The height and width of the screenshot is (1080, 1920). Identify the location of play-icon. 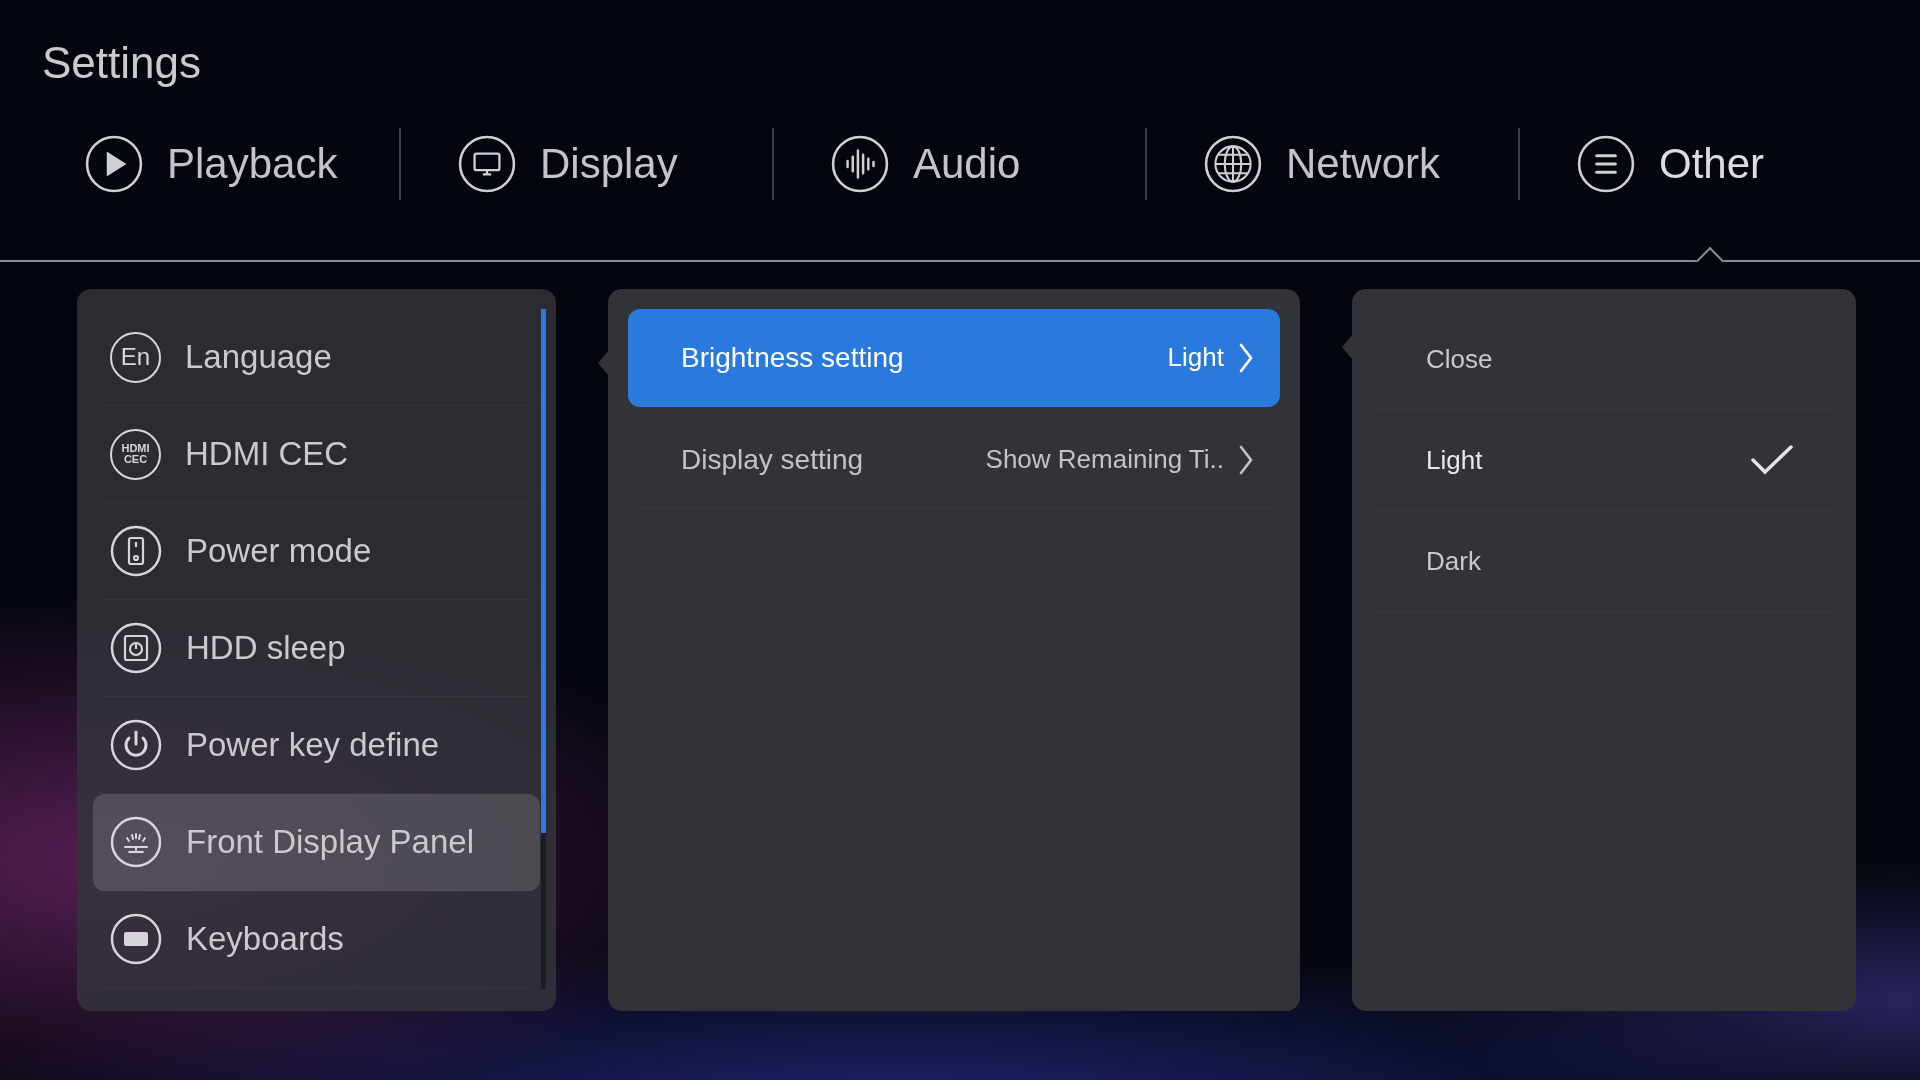
(114, 164).